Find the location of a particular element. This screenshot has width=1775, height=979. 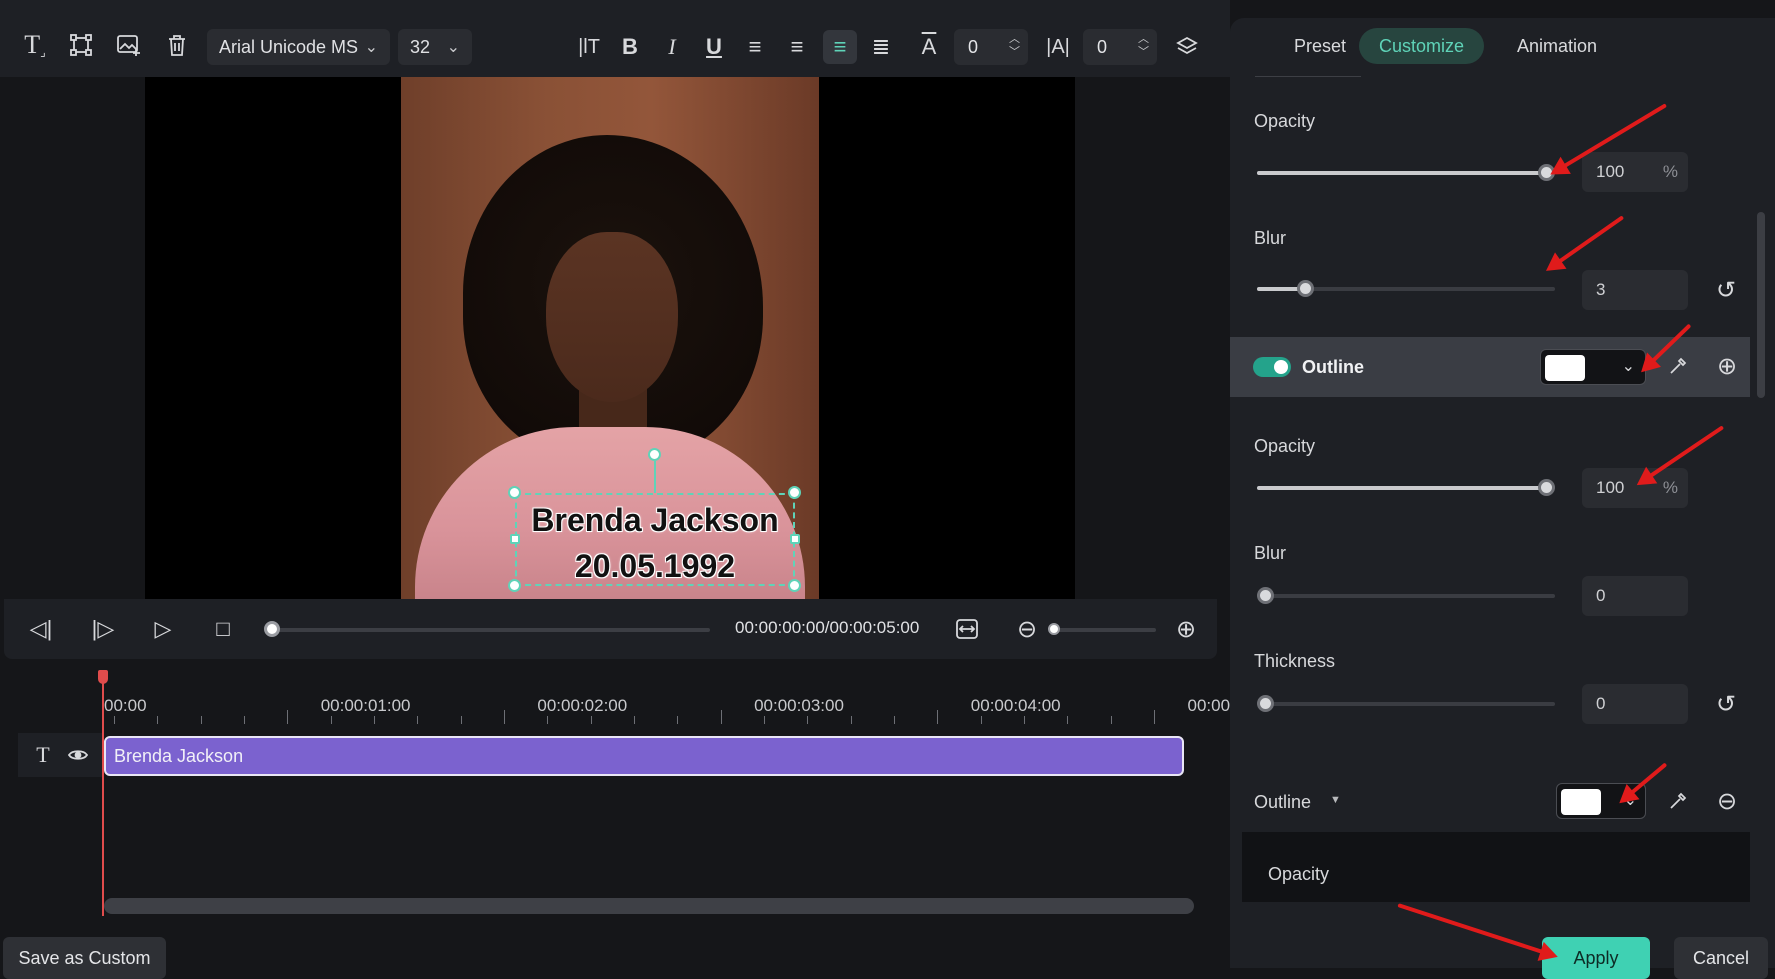

shadow-opacity-input: 100 % is located at coordinates (1635, 172).